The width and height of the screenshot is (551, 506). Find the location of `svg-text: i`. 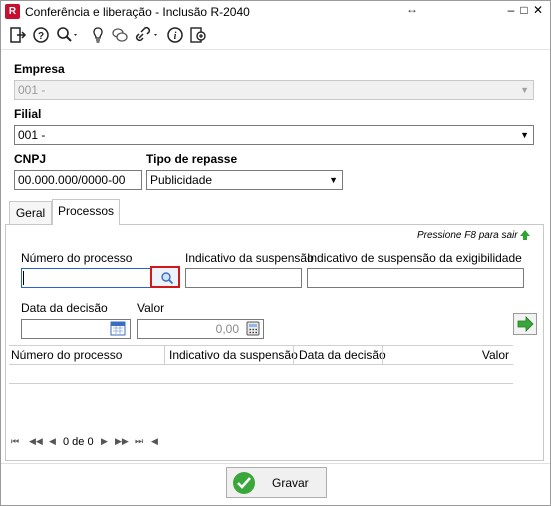

svg-text: i is located at coordinates (175, 36).